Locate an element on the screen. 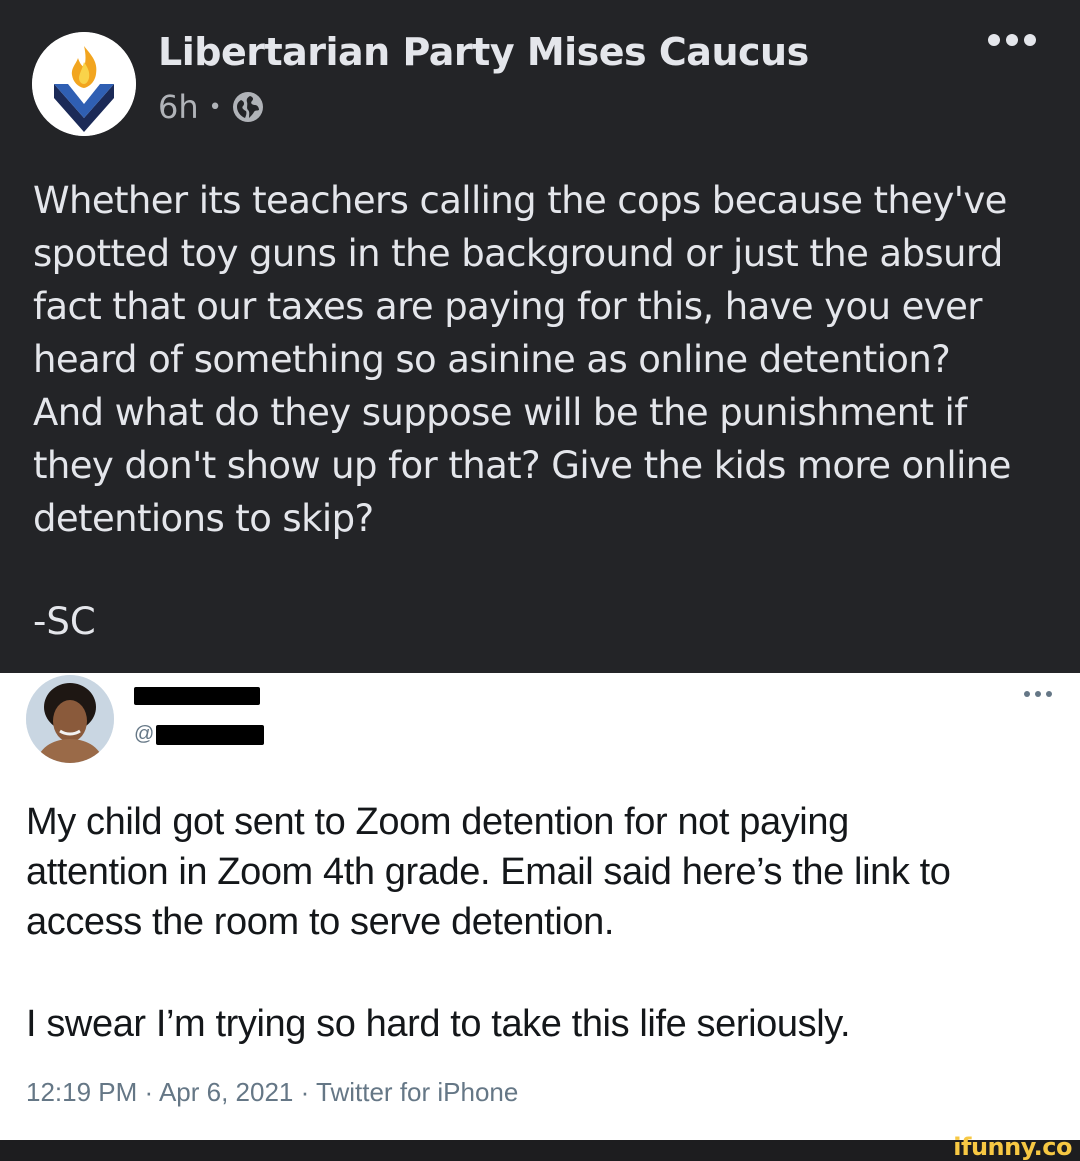  post-time: 6h is located at coordinates (178, 107).